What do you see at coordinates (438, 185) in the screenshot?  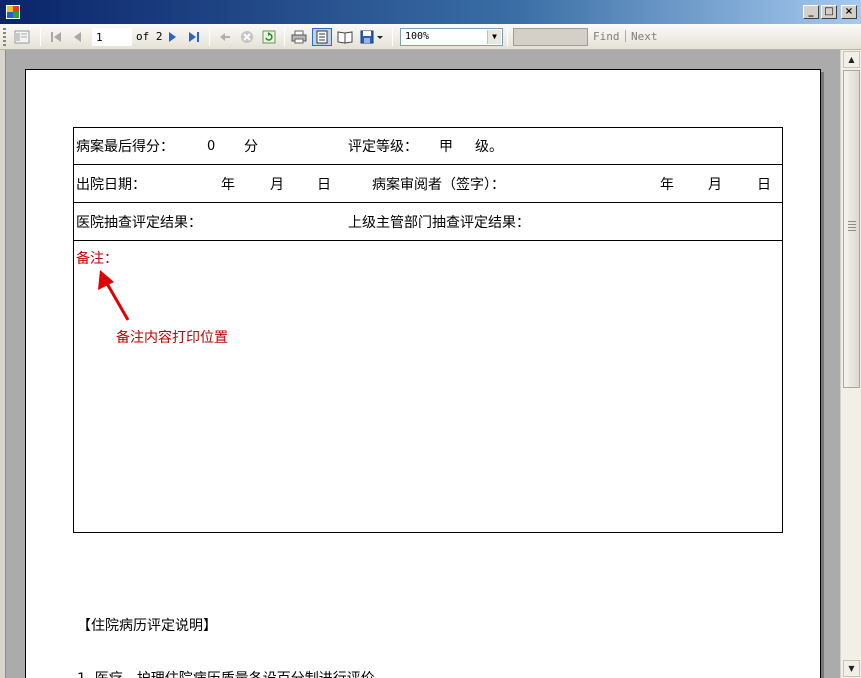 I see `reviewer-label: 病案审阅者（签字）：` at bounding box center [438, 185].